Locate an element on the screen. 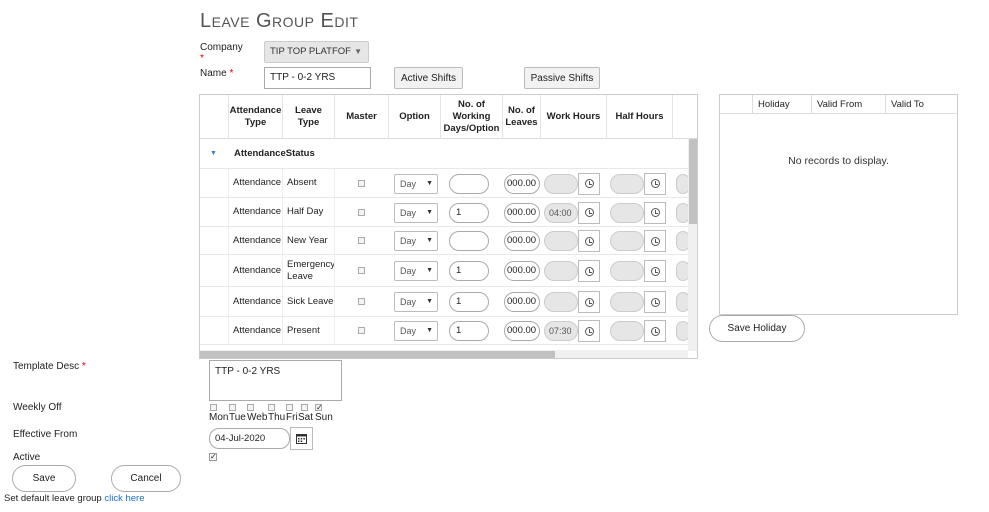 This screenshot has width=989, height=512. active-shifts-button: Active Shifts is located at coordinates (428, 78).